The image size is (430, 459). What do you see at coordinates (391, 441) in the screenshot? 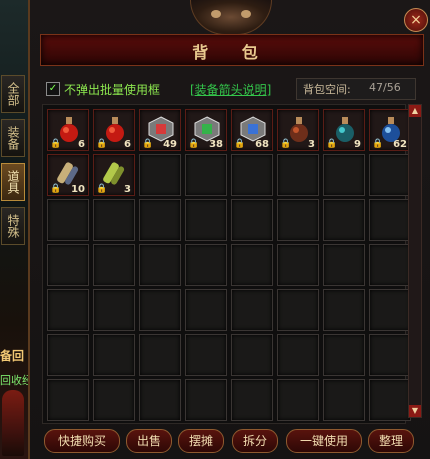
I see `sort-button: 整理` at bounding box center [391, 441].